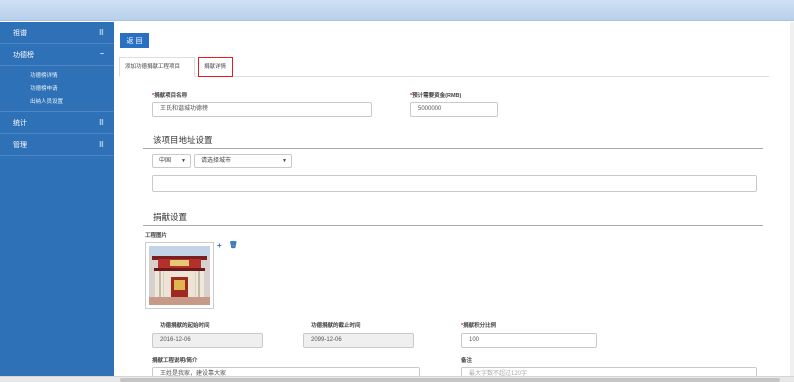  What do you see at coordinates (183, 140) in the screenshot?
I see `address-section-title: 该项目地址设置` at bounding box center [183, 140].